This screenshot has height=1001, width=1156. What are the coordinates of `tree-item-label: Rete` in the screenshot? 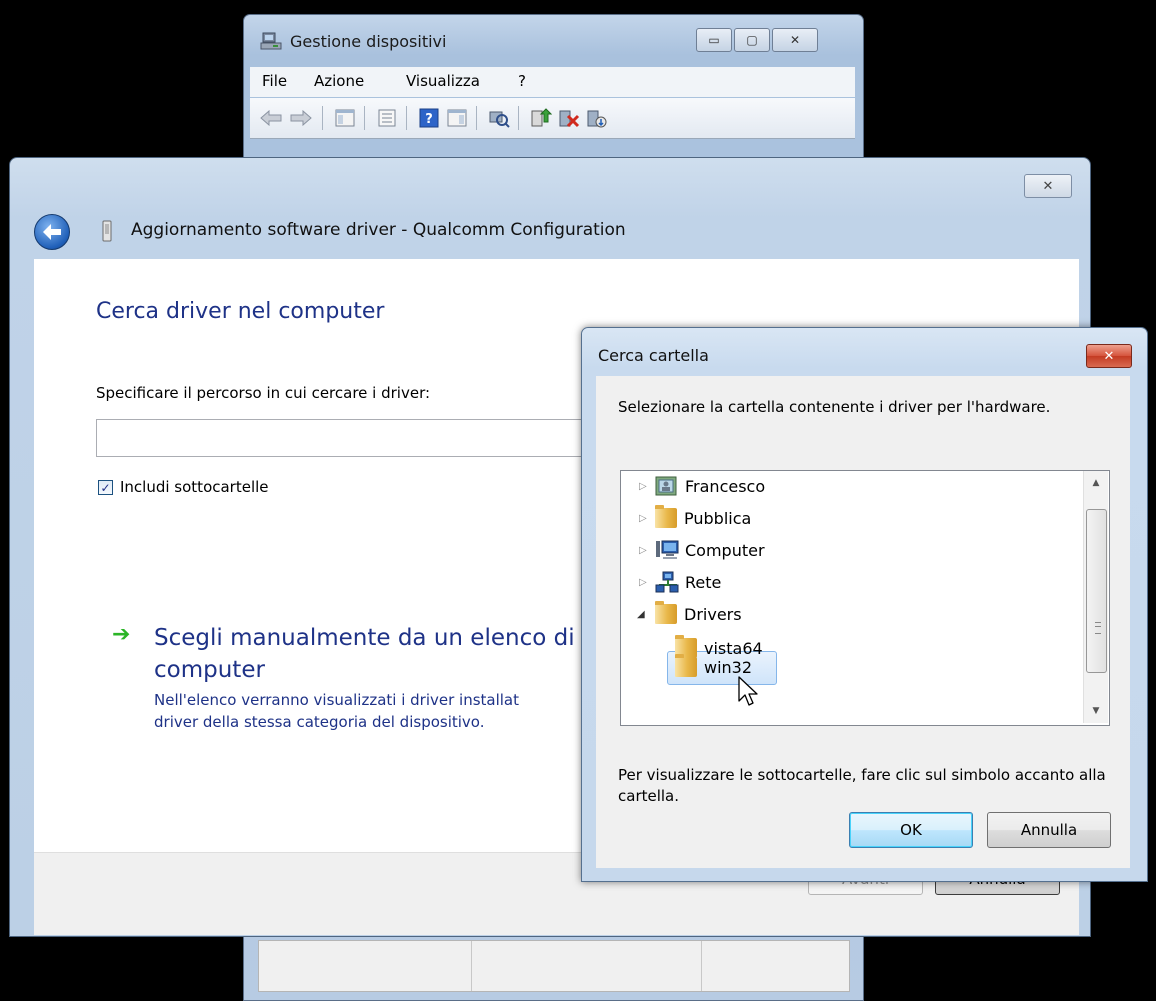 It's located at (703, 582).